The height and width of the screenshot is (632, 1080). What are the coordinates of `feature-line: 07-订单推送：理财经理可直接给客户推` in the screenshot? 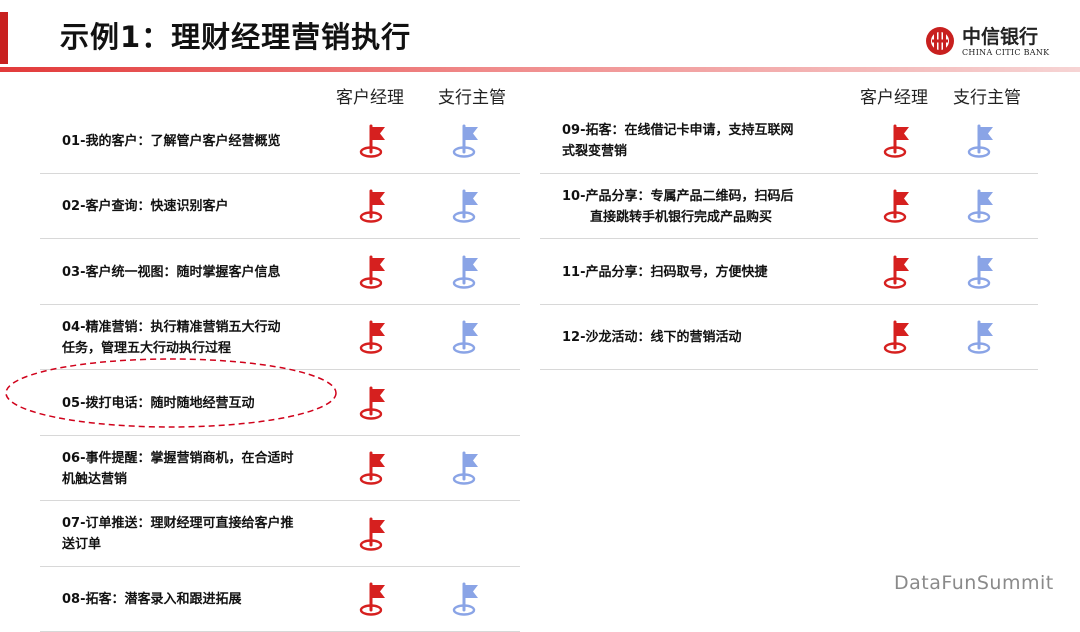 It's located at (178, 523).